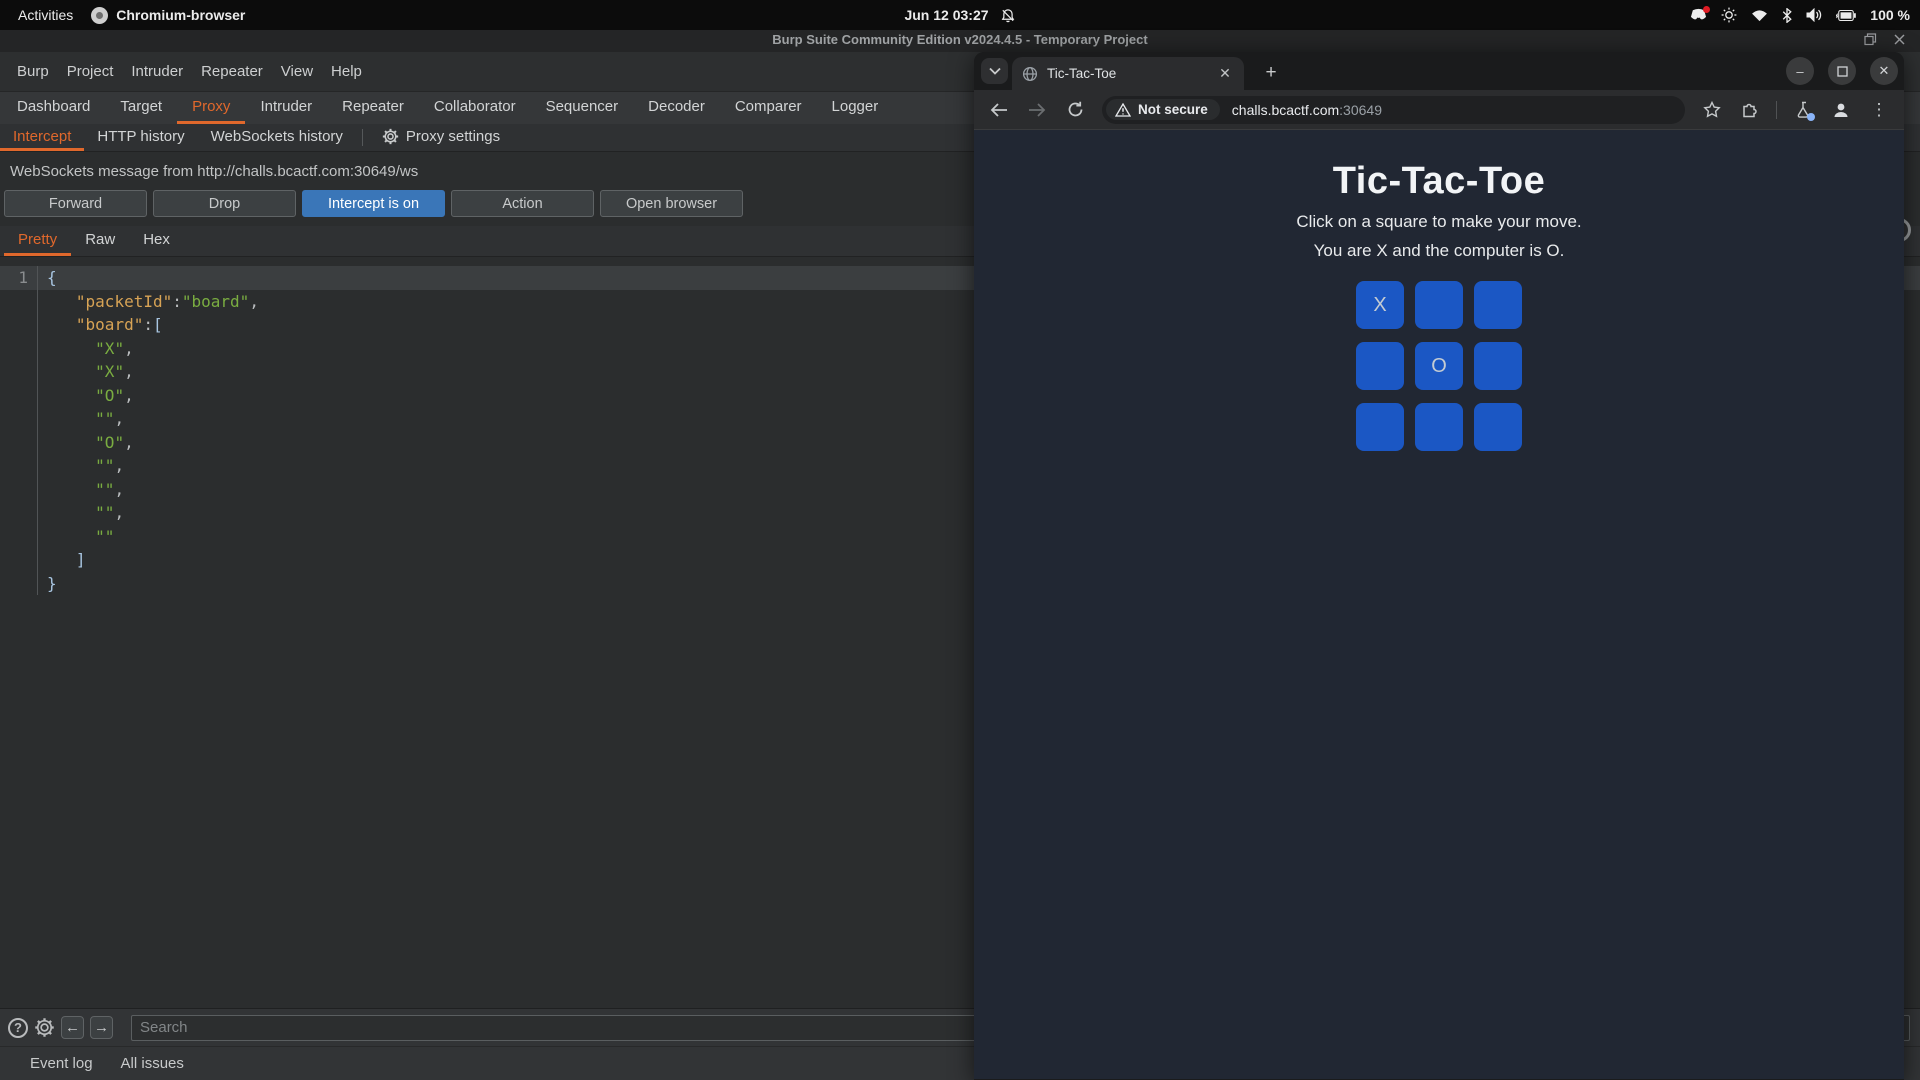  Describe the element at coordinates (671, 203) in the screenshot. I see `open-browser-button: Open browser` at that location.